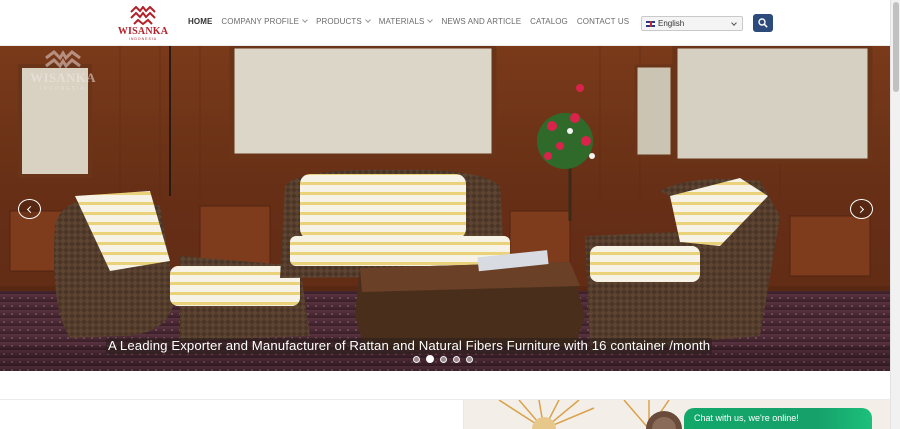  I want to click on search-button, so click(763, 23).